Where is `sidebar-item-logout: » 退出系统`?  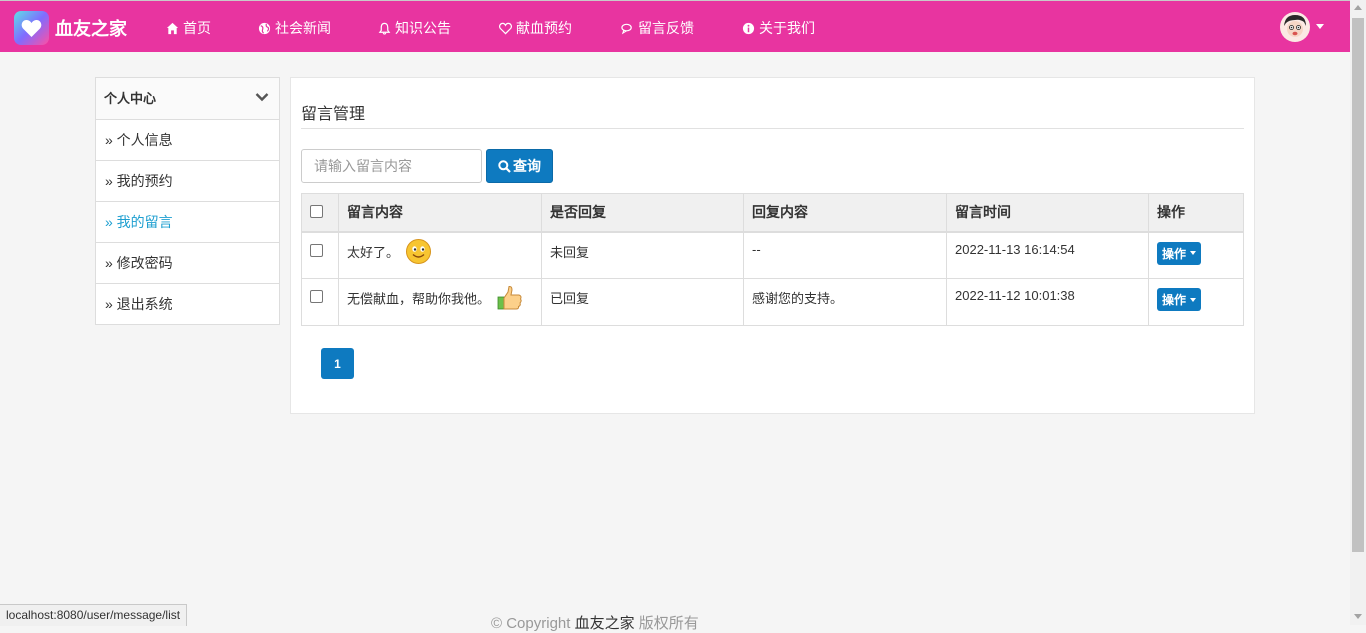 sidebar-item-logout: » 退出系统 is located at coordinates (187, 304).